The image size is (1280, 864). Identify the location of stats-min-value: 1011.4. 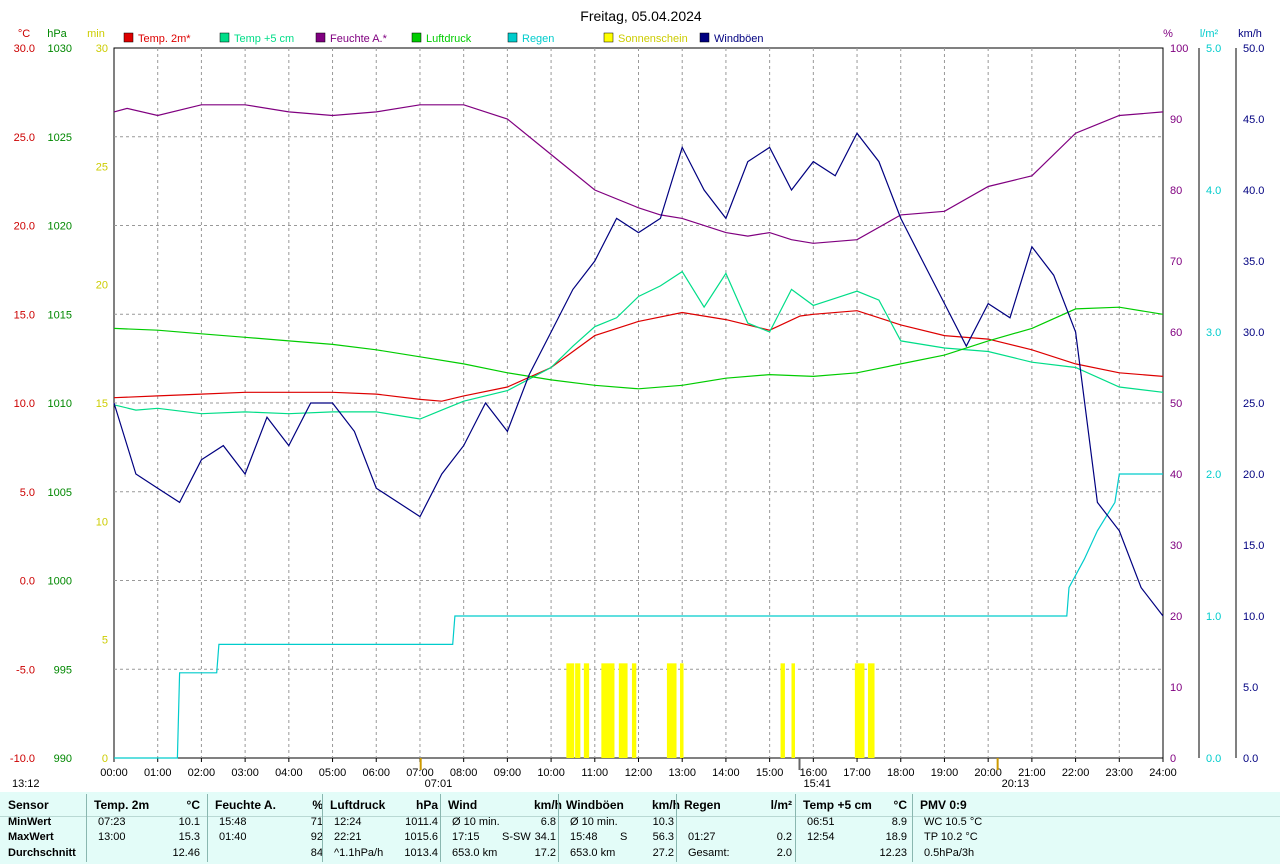
(421, 822).